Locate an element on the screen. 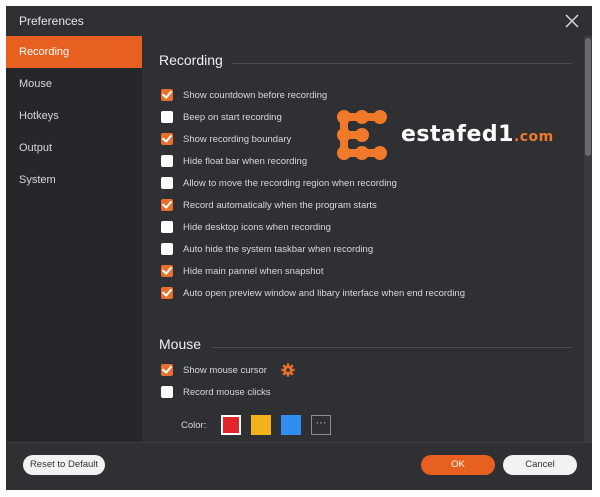  color-swatch-yellow is located at coordinates (261, 425).